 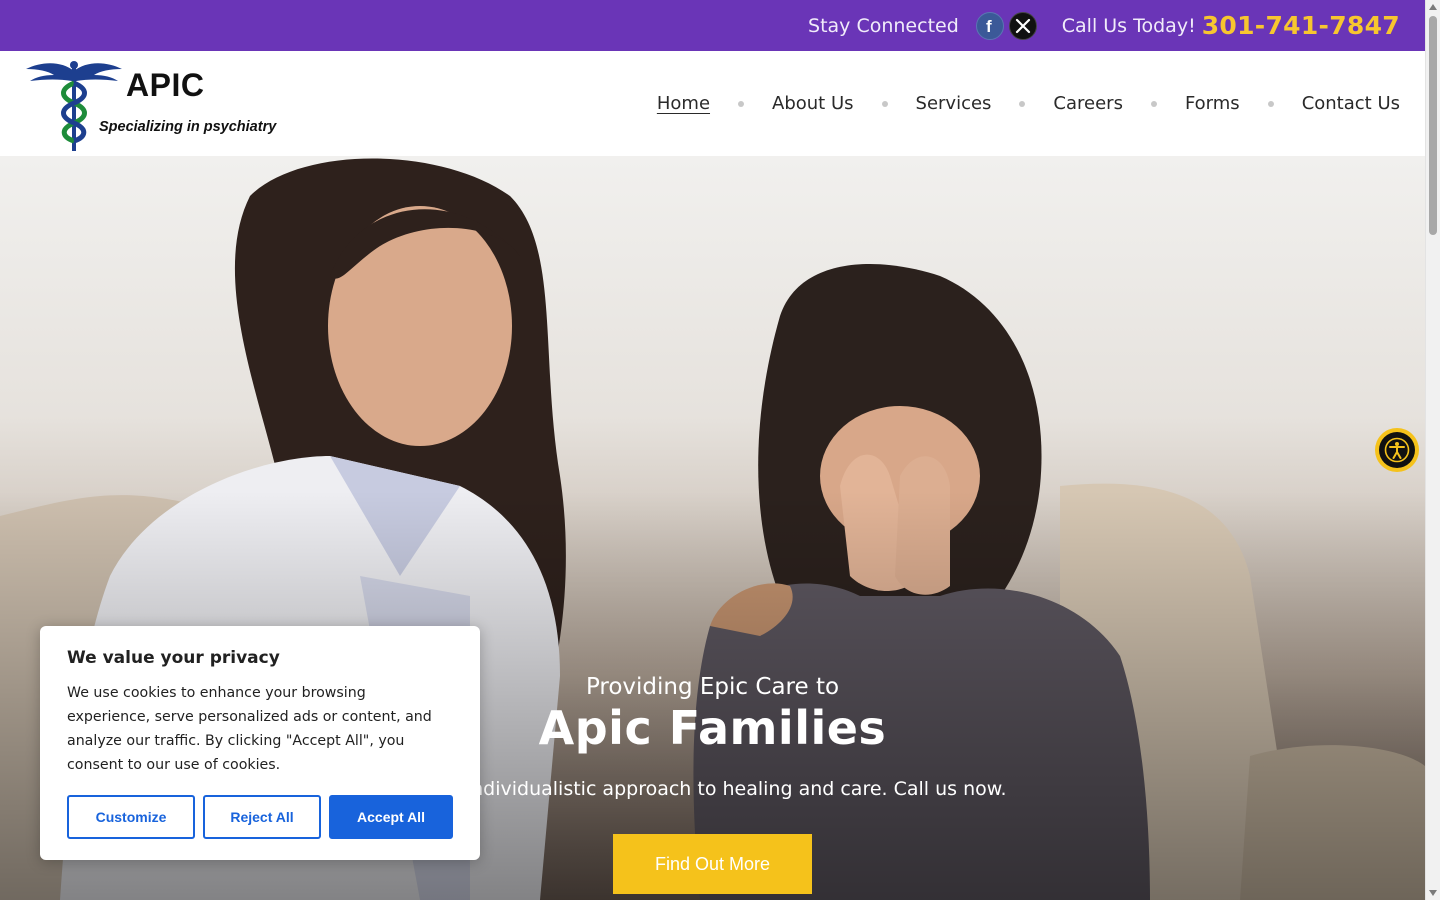 What do you see at coordinates (391, 817) in the screenshot?
I see `accept-all-button: Accept All` at bounding box center [391, 817].